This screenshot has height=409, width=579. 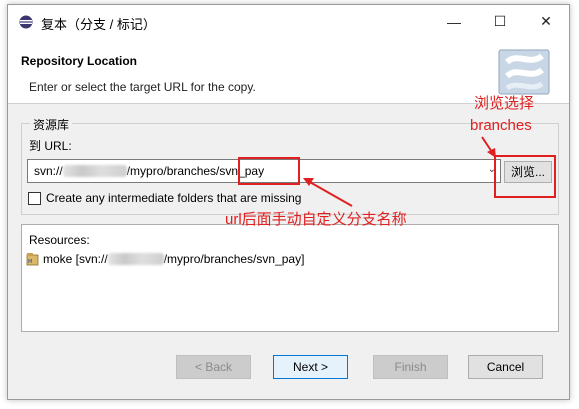 I want to click on close-button: ✕, so click(x=546, y=21).